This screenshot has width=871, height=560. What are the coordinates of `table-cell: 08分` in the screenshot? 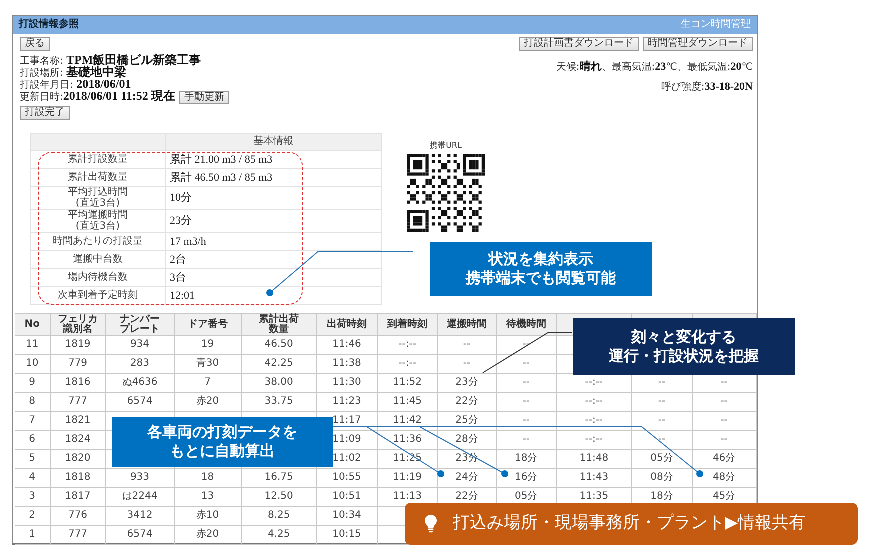 It's located at (662, 477).